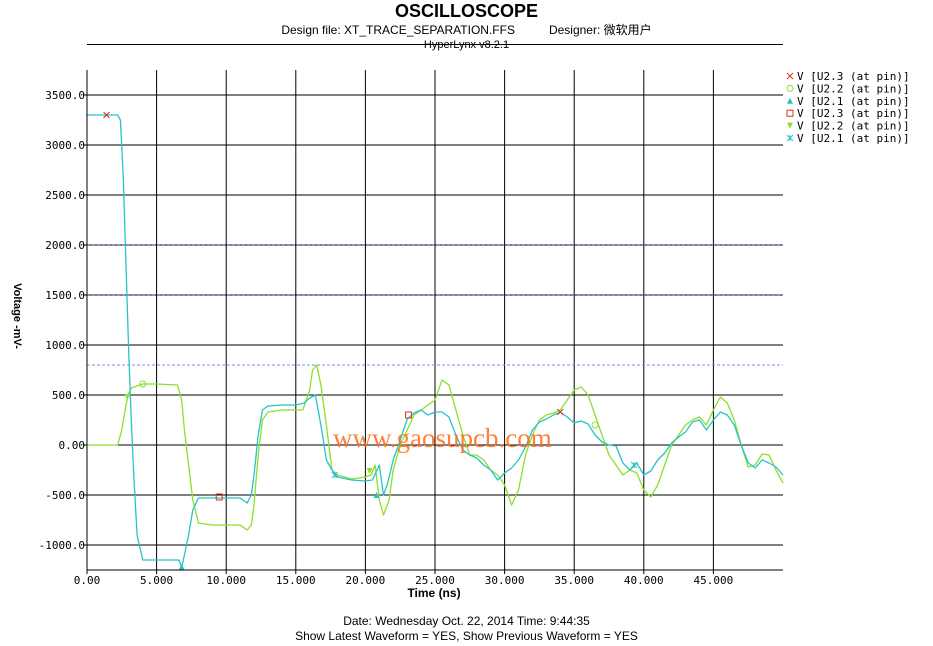 This screenshot has width=933, height=646. I want to click on legend-label-3: V [U2.3 (at pin)], so click(853, 113).